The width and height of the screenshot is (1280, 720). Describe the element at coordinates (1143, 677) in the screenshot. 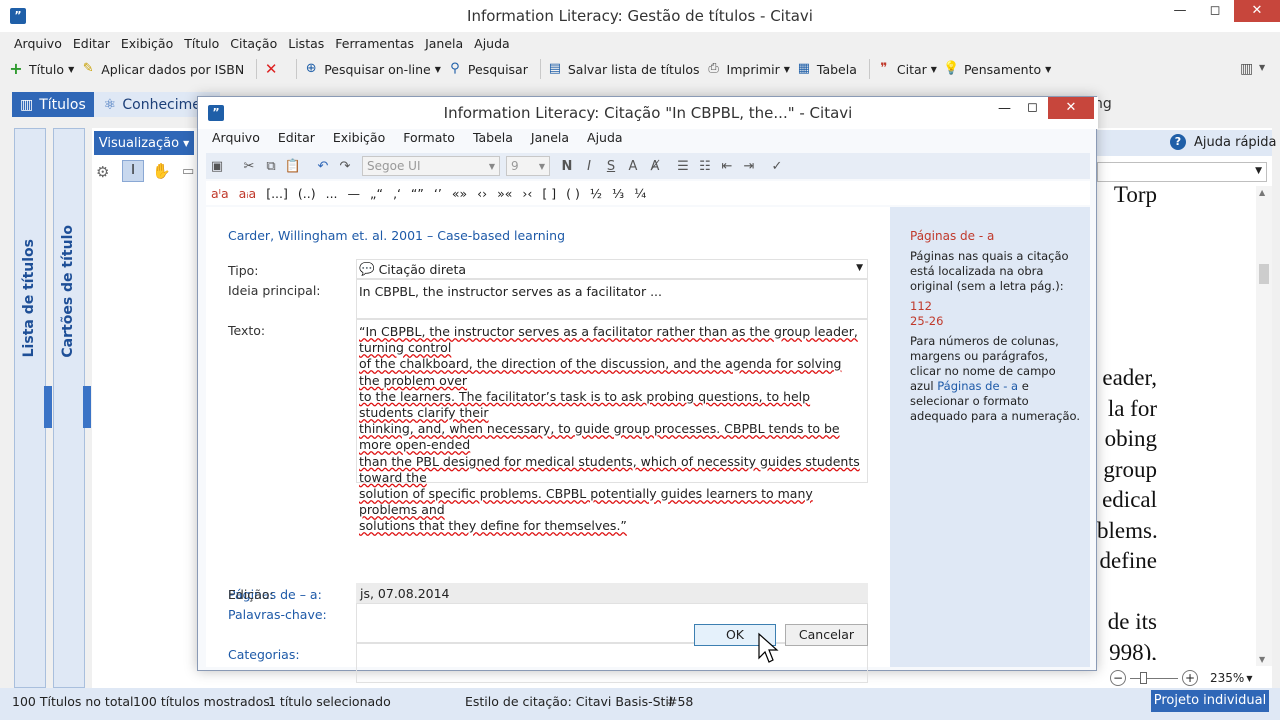

I see `zoom-slider-thumb` at that location.